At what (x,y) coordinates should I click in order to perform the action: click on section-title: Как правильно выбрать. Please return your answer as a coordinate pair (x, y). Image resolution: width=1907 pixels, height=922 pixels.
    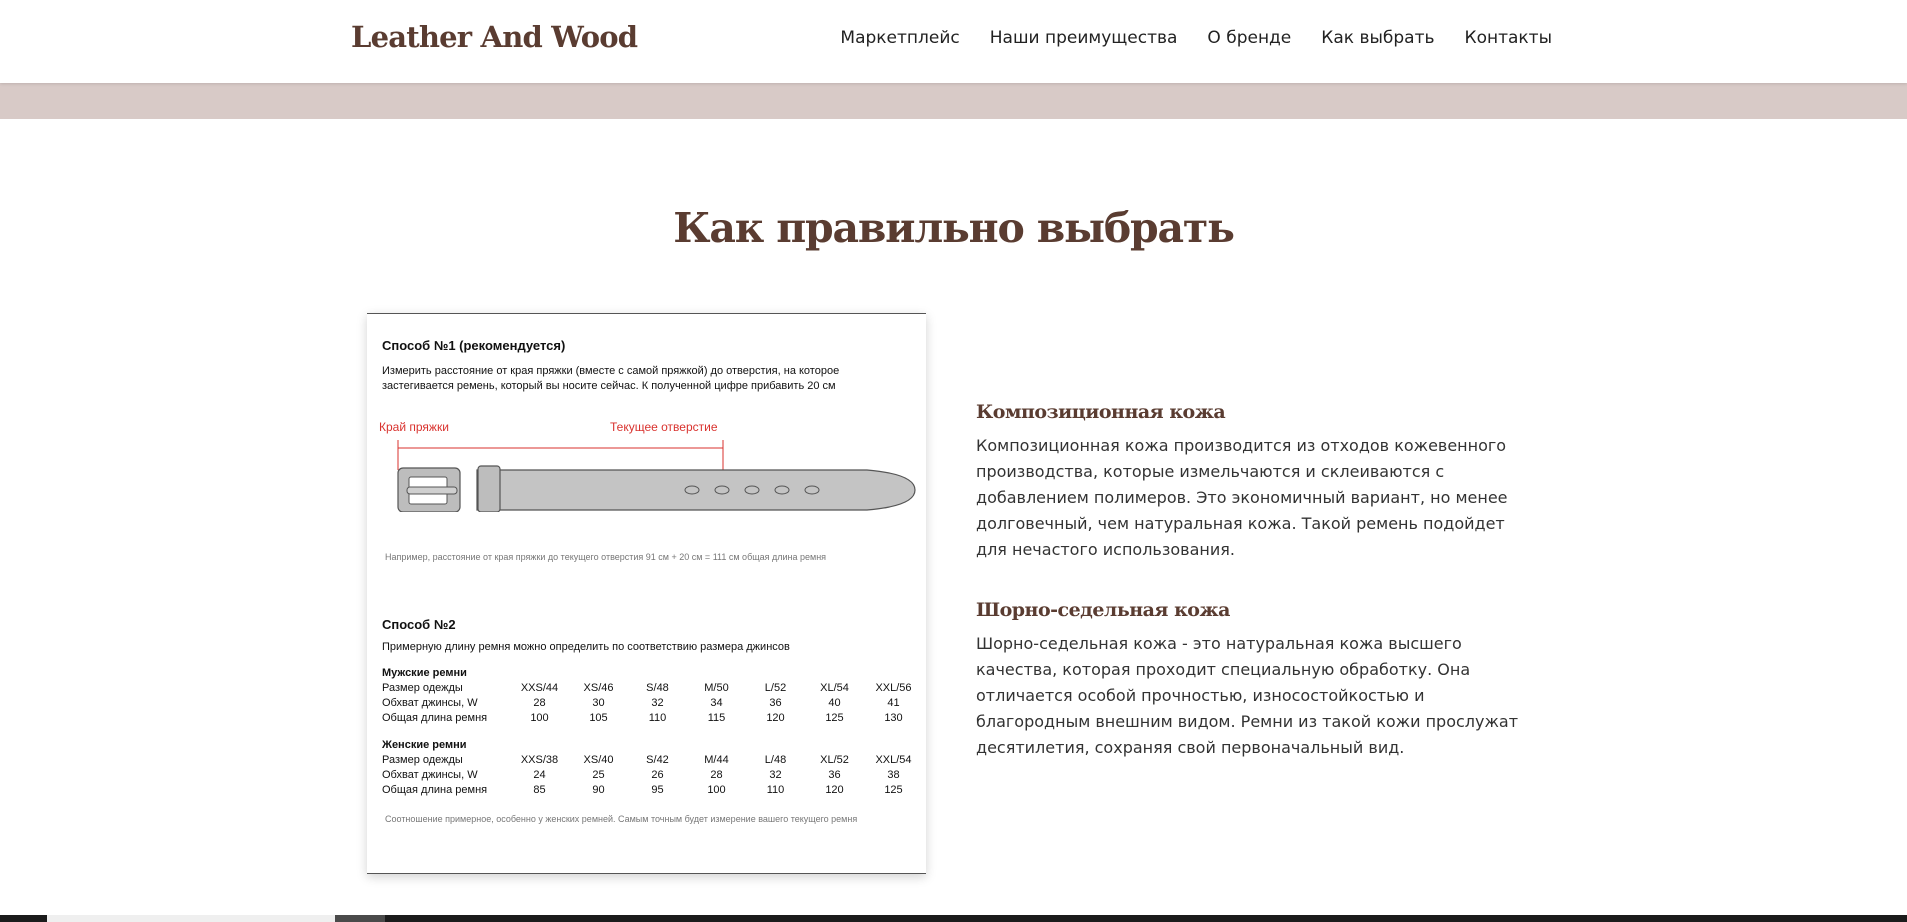
    Looking at the image, I should click on (954, 228).